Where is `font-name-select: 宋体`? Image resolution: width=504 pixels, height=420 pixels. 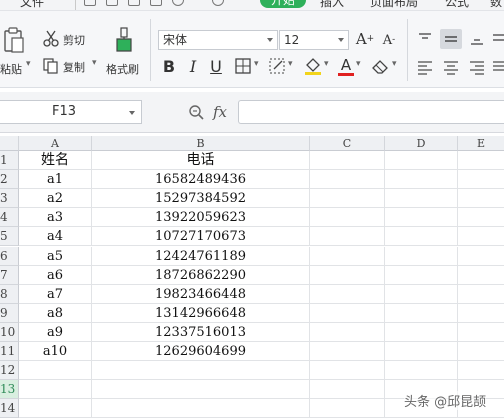 font-name-select: 宋体 is located at coordinates (218, 40).